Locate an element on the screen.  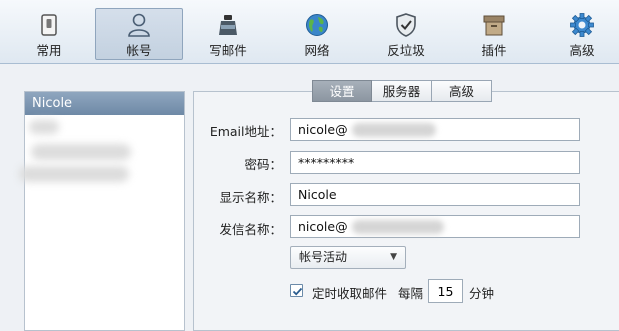
toolbar-advanced-label: 高级 is located at coordinates (582, 50).